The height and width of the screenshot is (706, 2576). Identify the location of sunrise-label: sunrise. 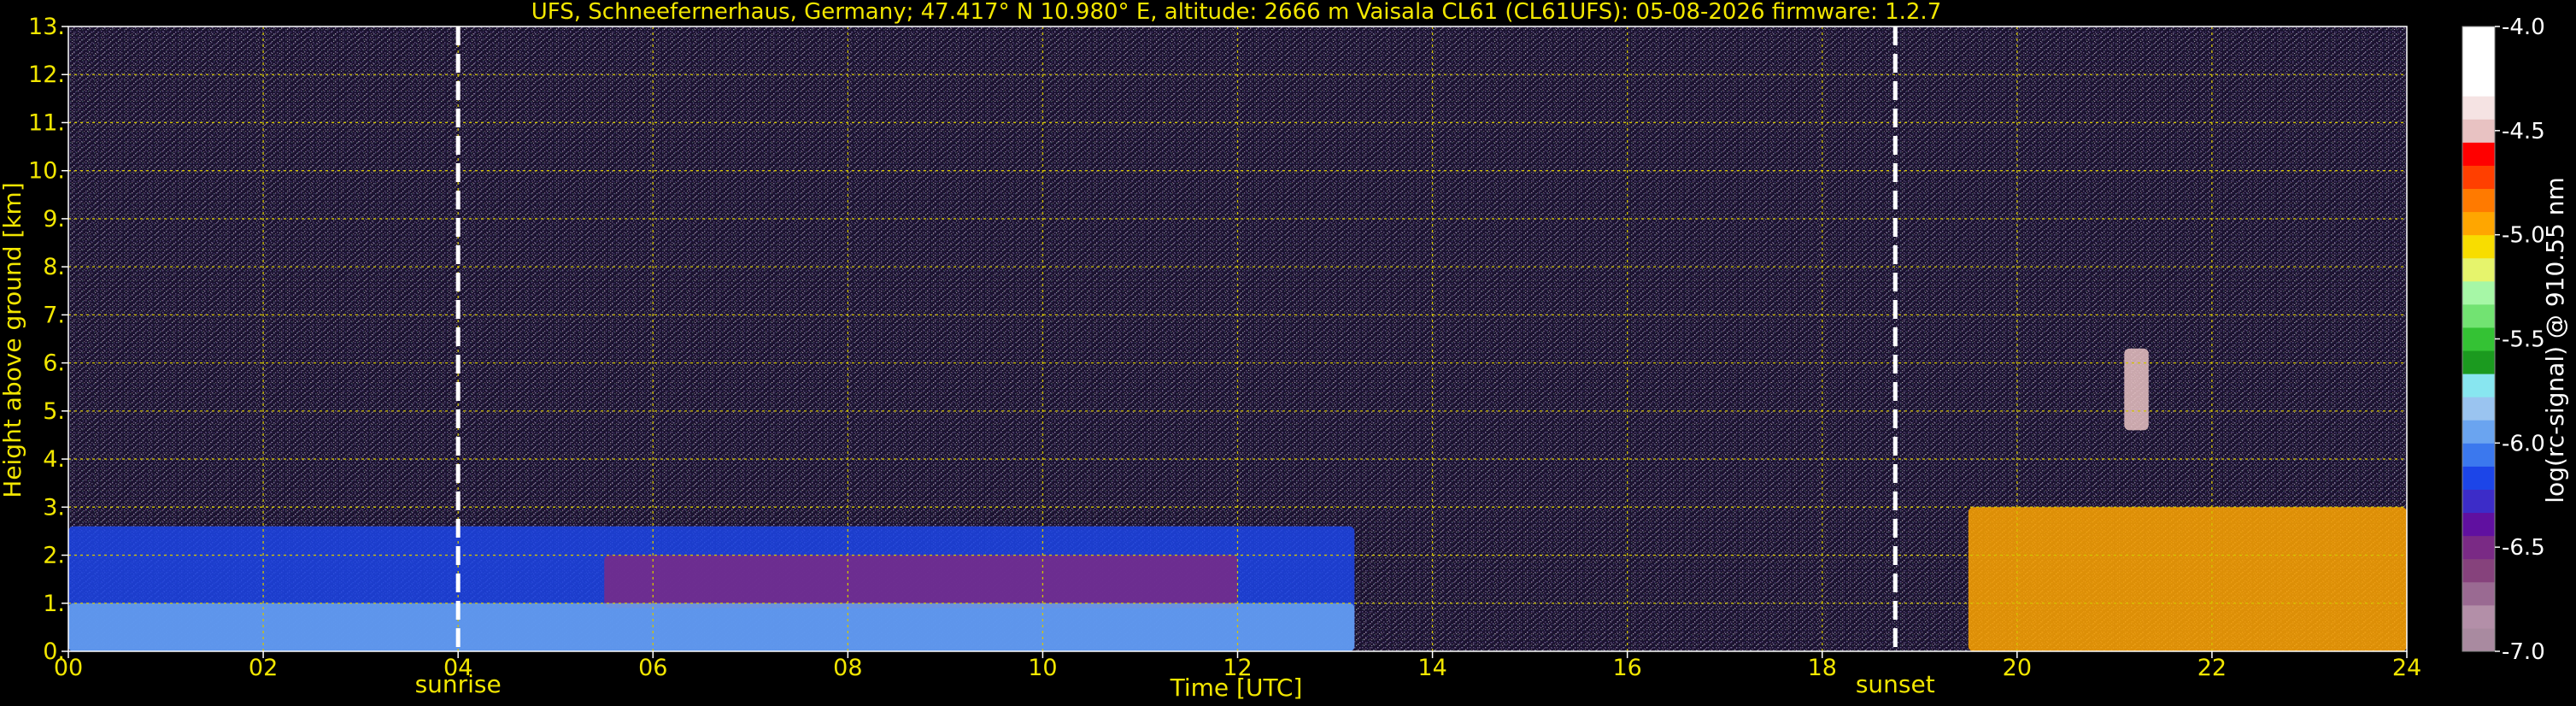
(458, 684).